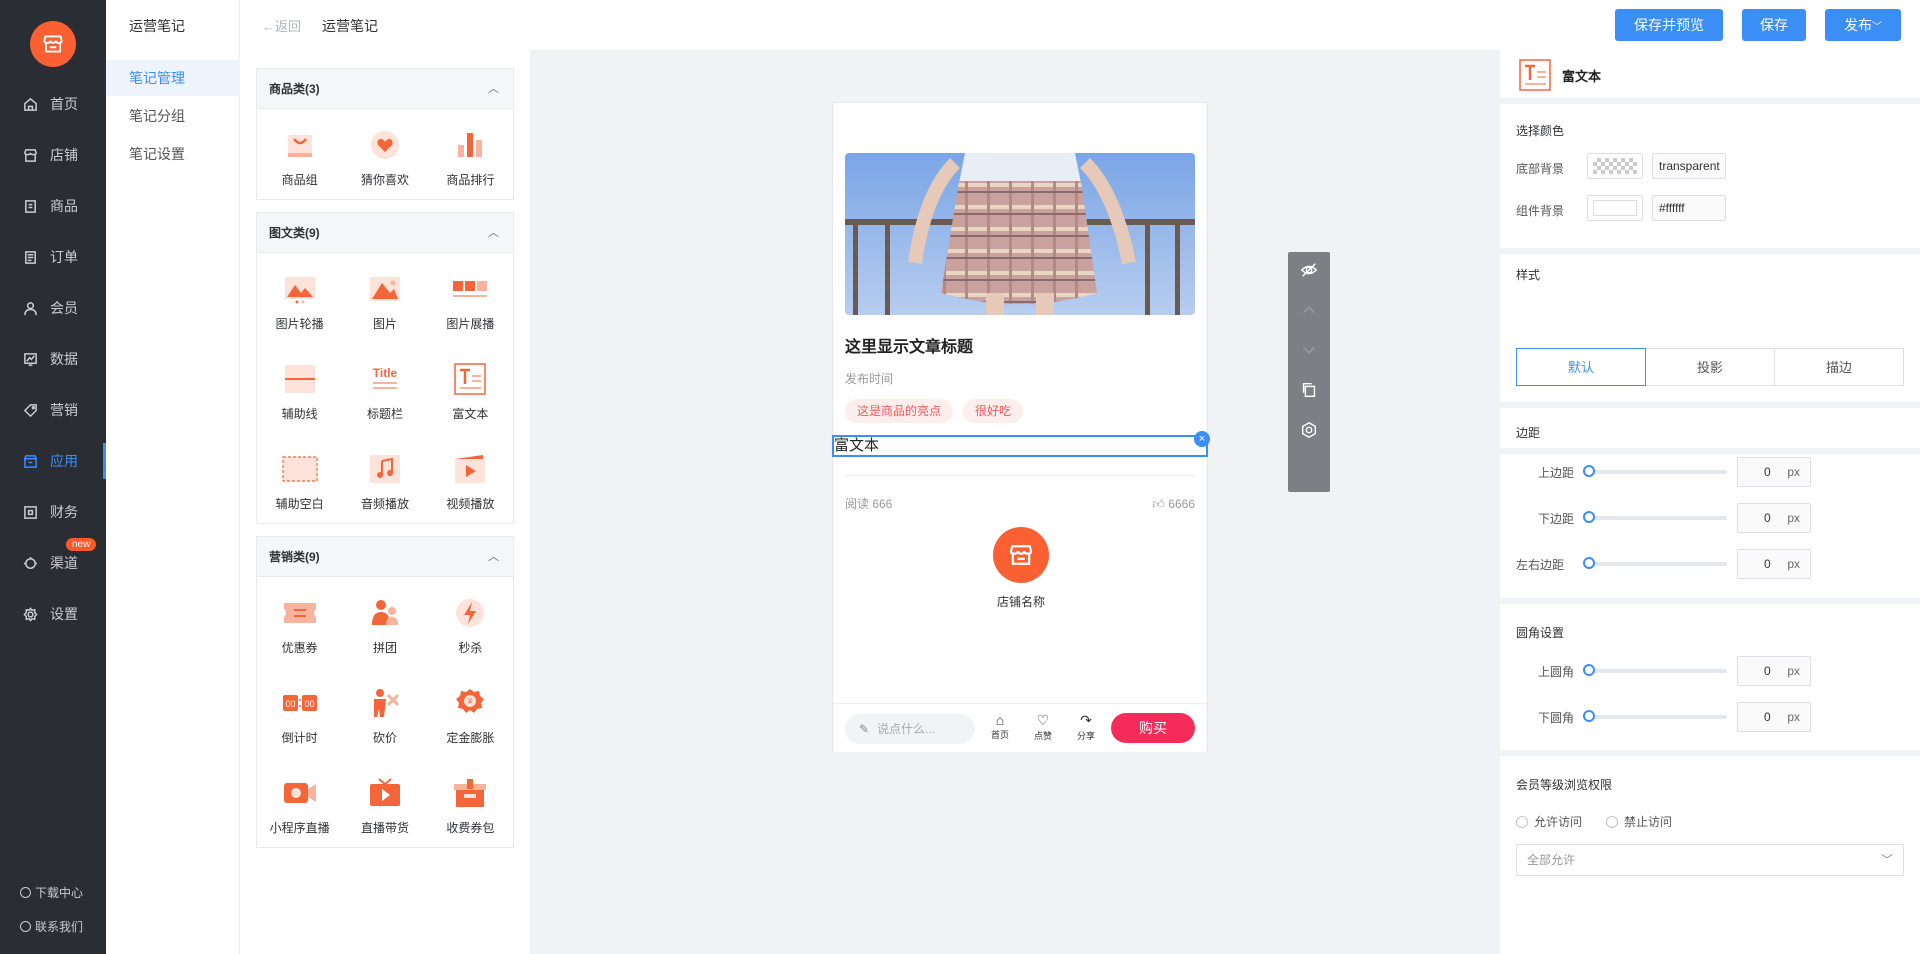  What do you see at coordinates (1309, 430) in the screenshot?
I see `settings-icon` at bounding box center [1309, 430].